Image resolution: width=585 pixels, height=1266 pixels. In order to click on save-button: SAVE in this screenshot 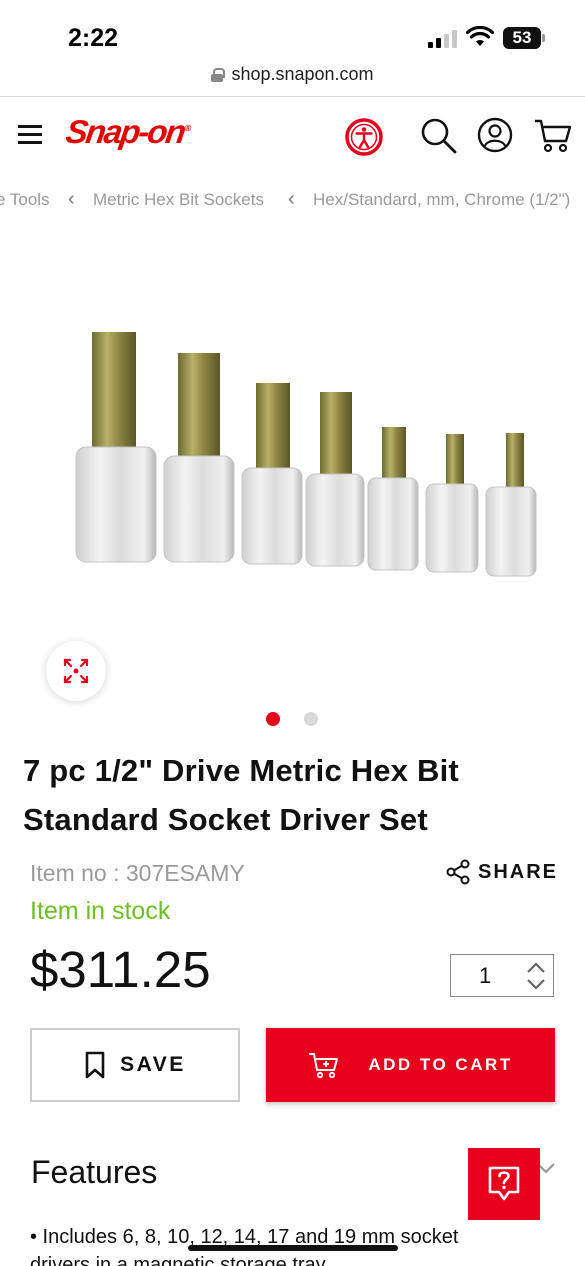, I will do `click(135, 1065)`.